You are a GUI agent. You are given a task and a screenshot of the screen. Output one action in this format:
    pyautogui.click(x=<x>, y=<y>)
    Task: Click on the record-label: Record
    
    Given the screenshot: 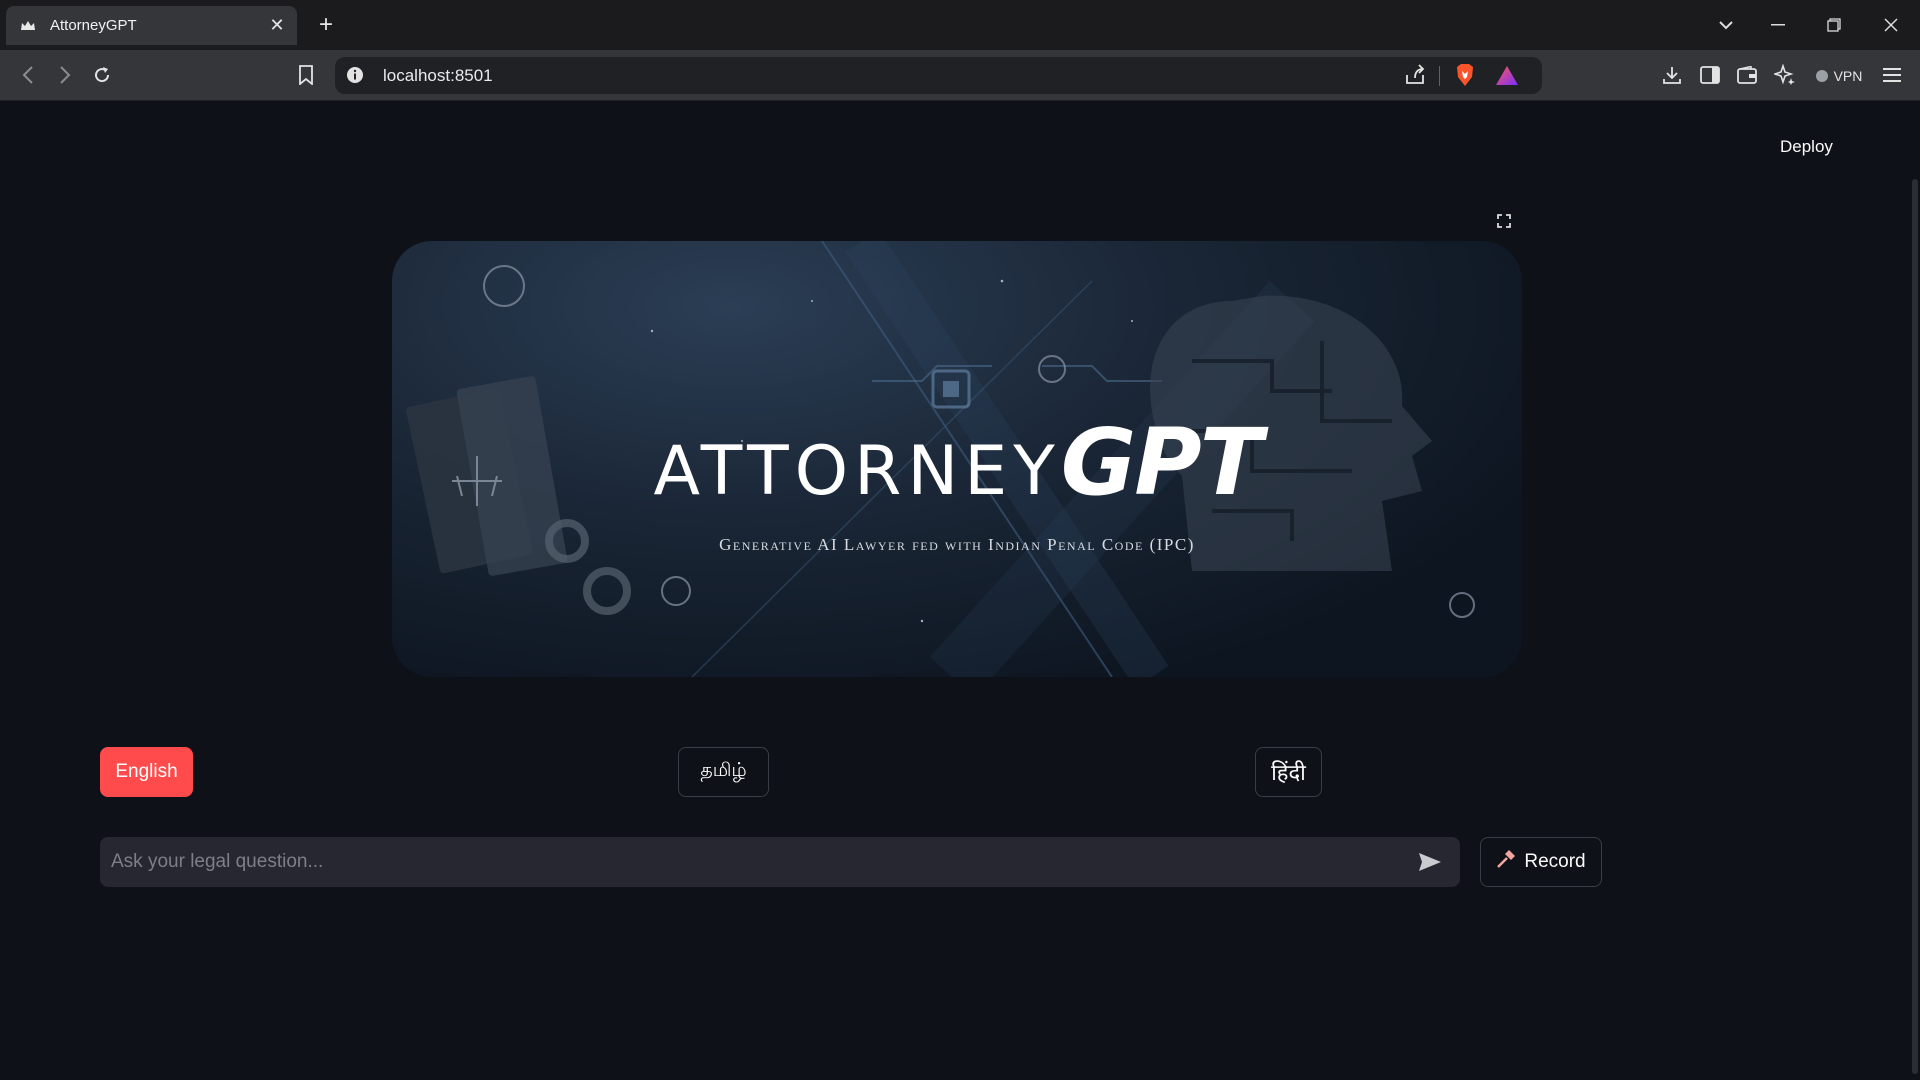 What is the action you would take?
    pyautogui.click(x=1555, y=861)
    